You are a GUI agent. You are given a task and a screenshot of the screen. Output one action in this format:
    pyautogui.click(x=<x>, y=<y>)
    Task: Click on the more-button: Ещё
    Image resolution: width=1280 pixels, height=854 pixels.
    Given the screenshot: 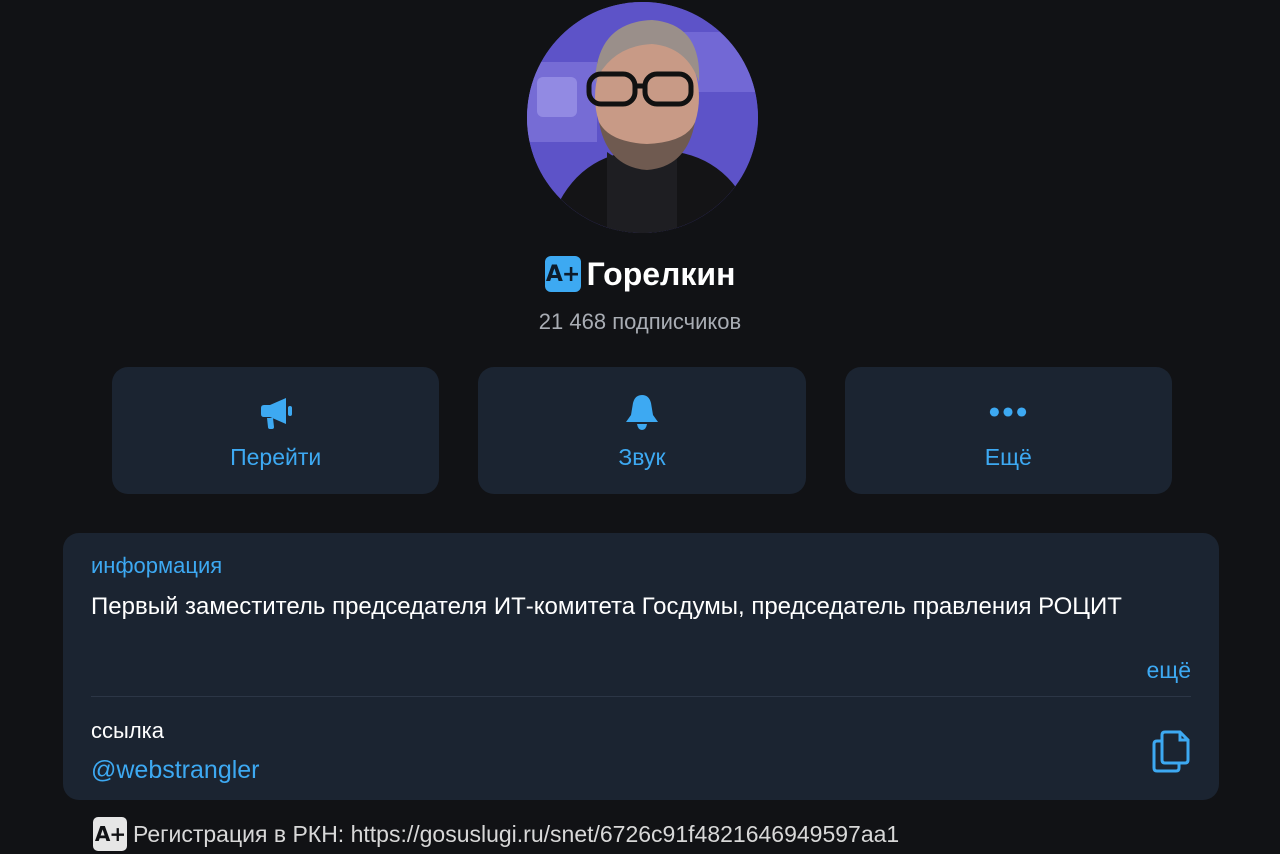 What is the action you would take?
    pyautogui.click(x=1008, y=430)
    